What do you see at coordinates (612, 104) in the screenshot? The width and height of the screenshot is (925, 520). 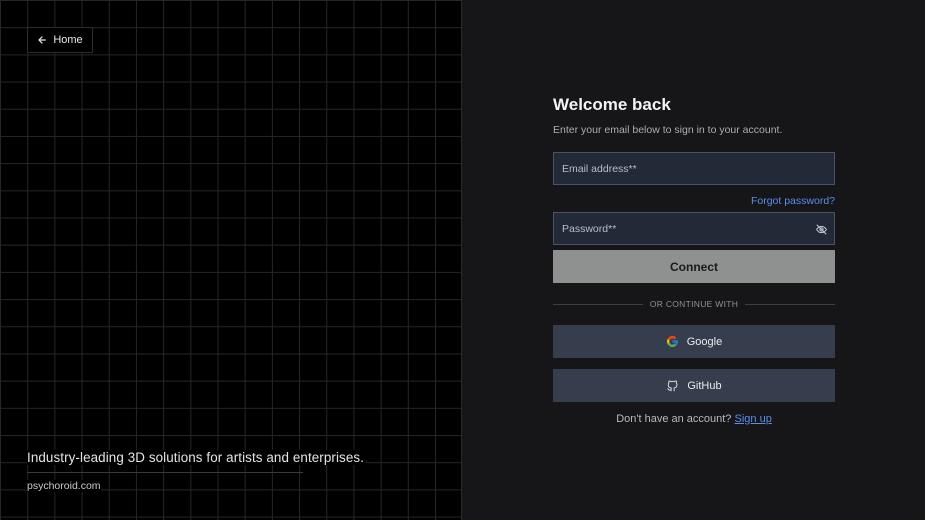 I see `page-title: Welcome back` at bounding box center [612, 104].